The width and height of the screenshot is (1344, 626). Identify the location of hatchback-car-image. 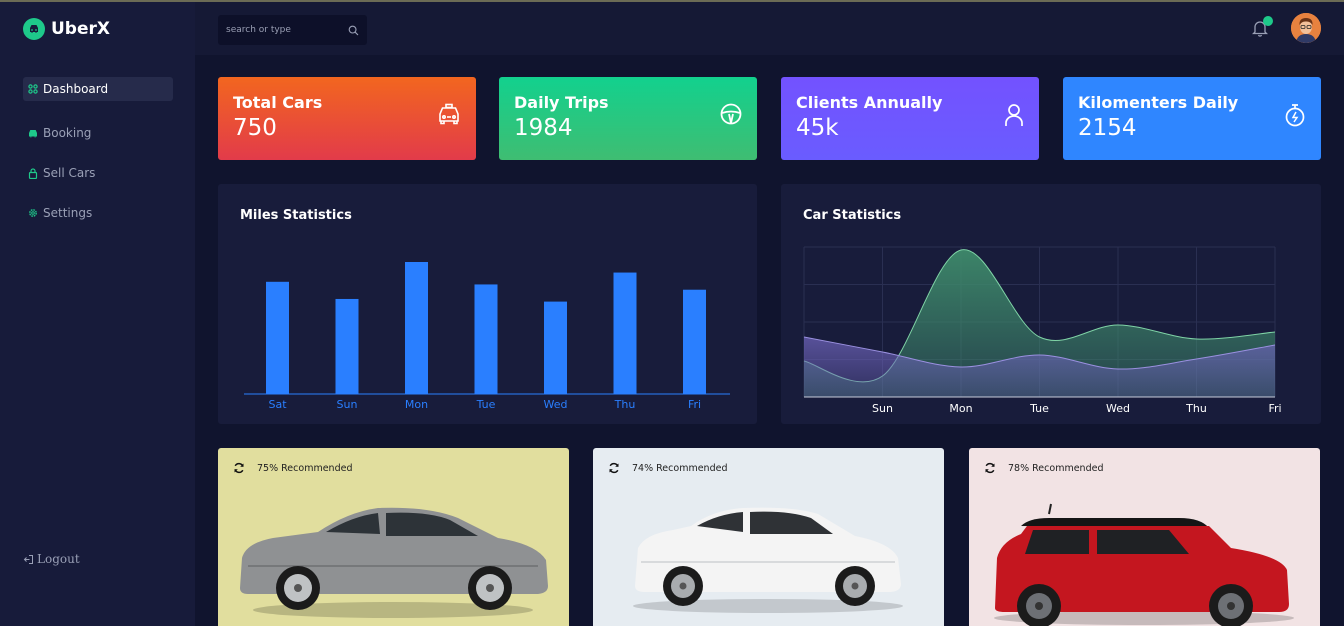
(1144, 564).